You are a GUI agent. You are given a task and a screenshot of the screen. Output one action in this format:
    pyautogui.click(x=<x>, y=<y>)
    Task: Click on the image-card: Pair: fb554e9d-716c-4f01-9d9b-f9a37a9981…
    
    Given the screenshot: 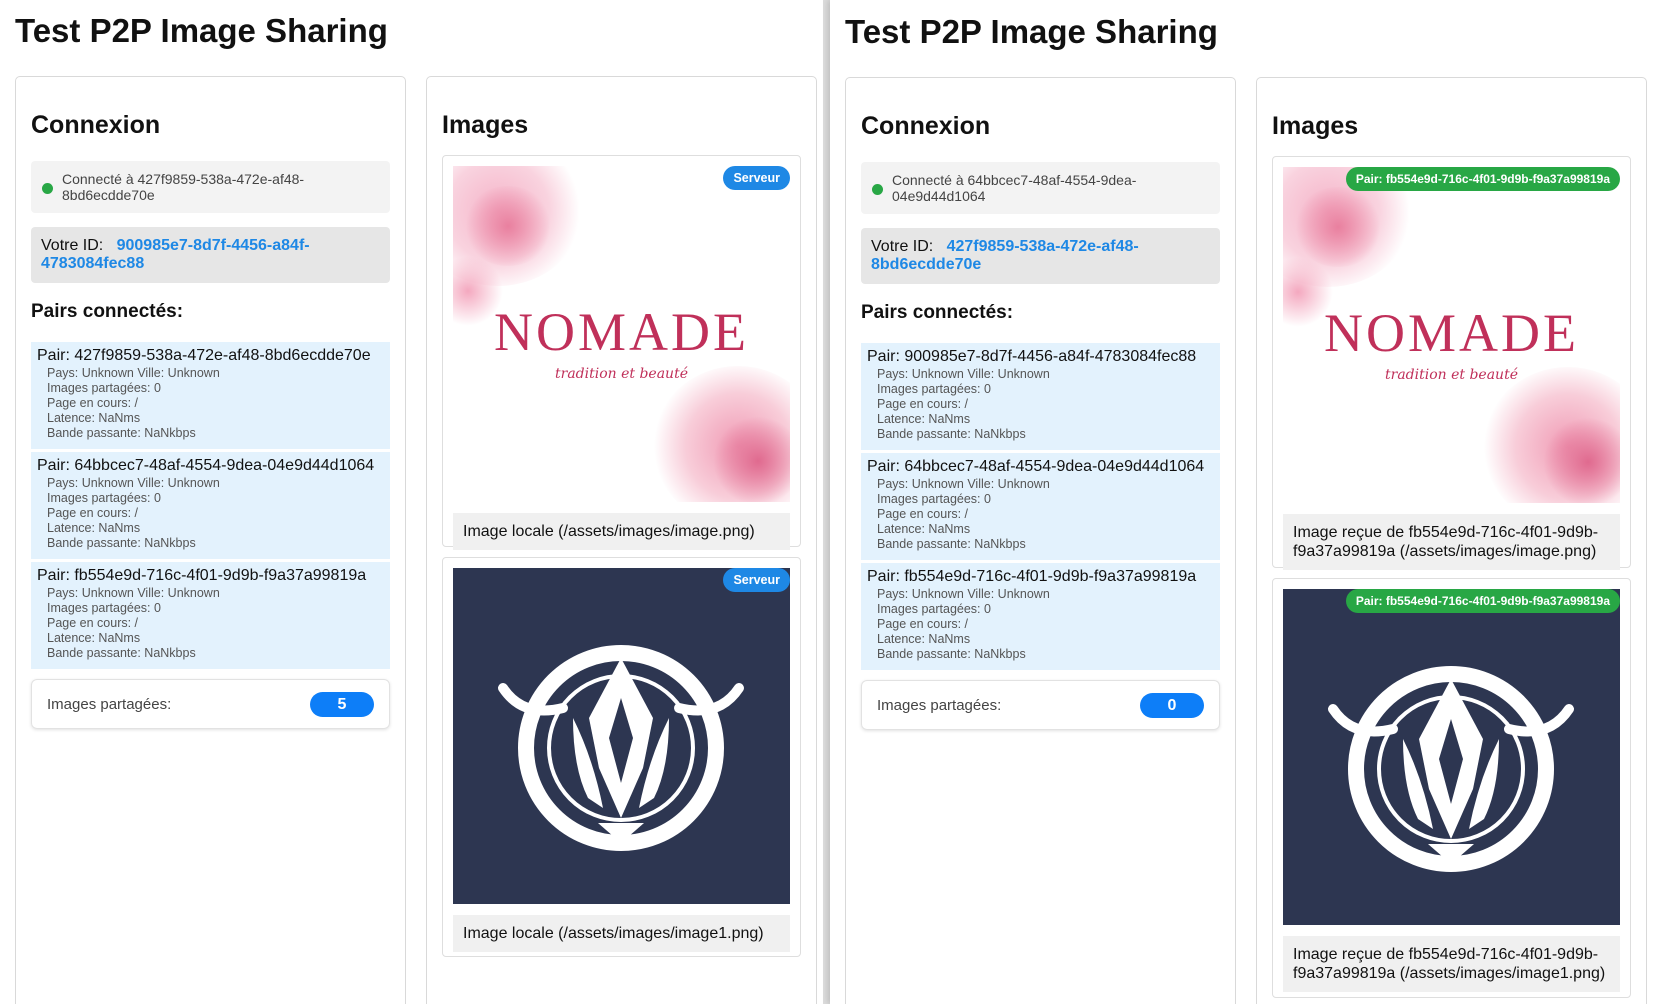 What is the action you would take?
    pyautogui.click(x=1451, y=788)
    